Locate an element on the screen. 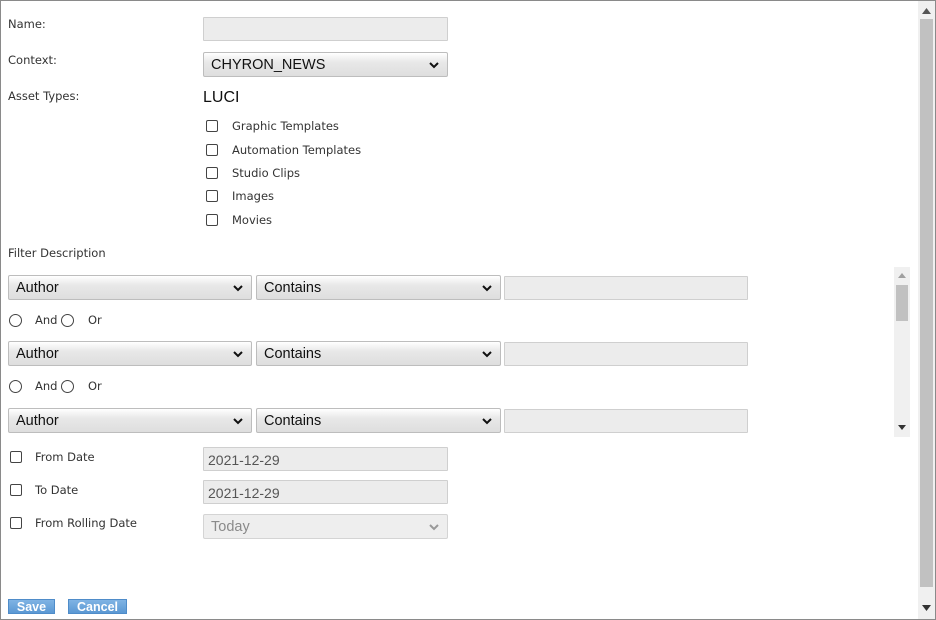  name-label: Name: is located at coordinates (27, 24).